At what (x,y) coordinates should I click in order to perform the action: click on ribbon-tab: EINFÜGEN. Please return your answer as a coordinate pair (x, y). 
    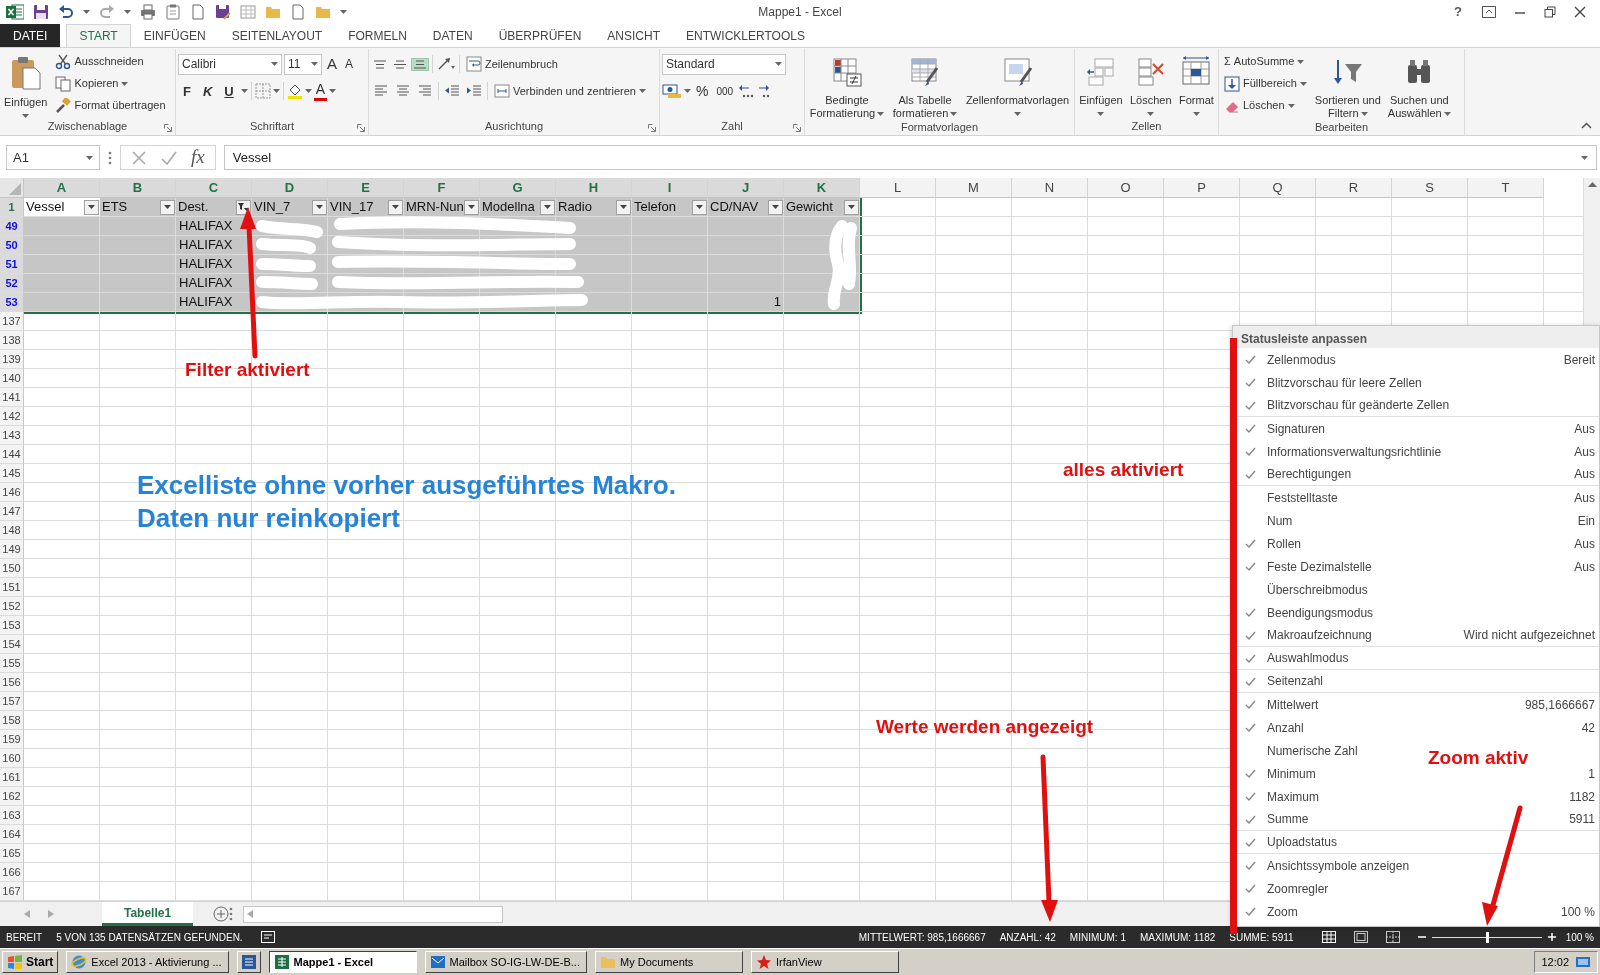
    Looking at the image, I should click on (174, 35).